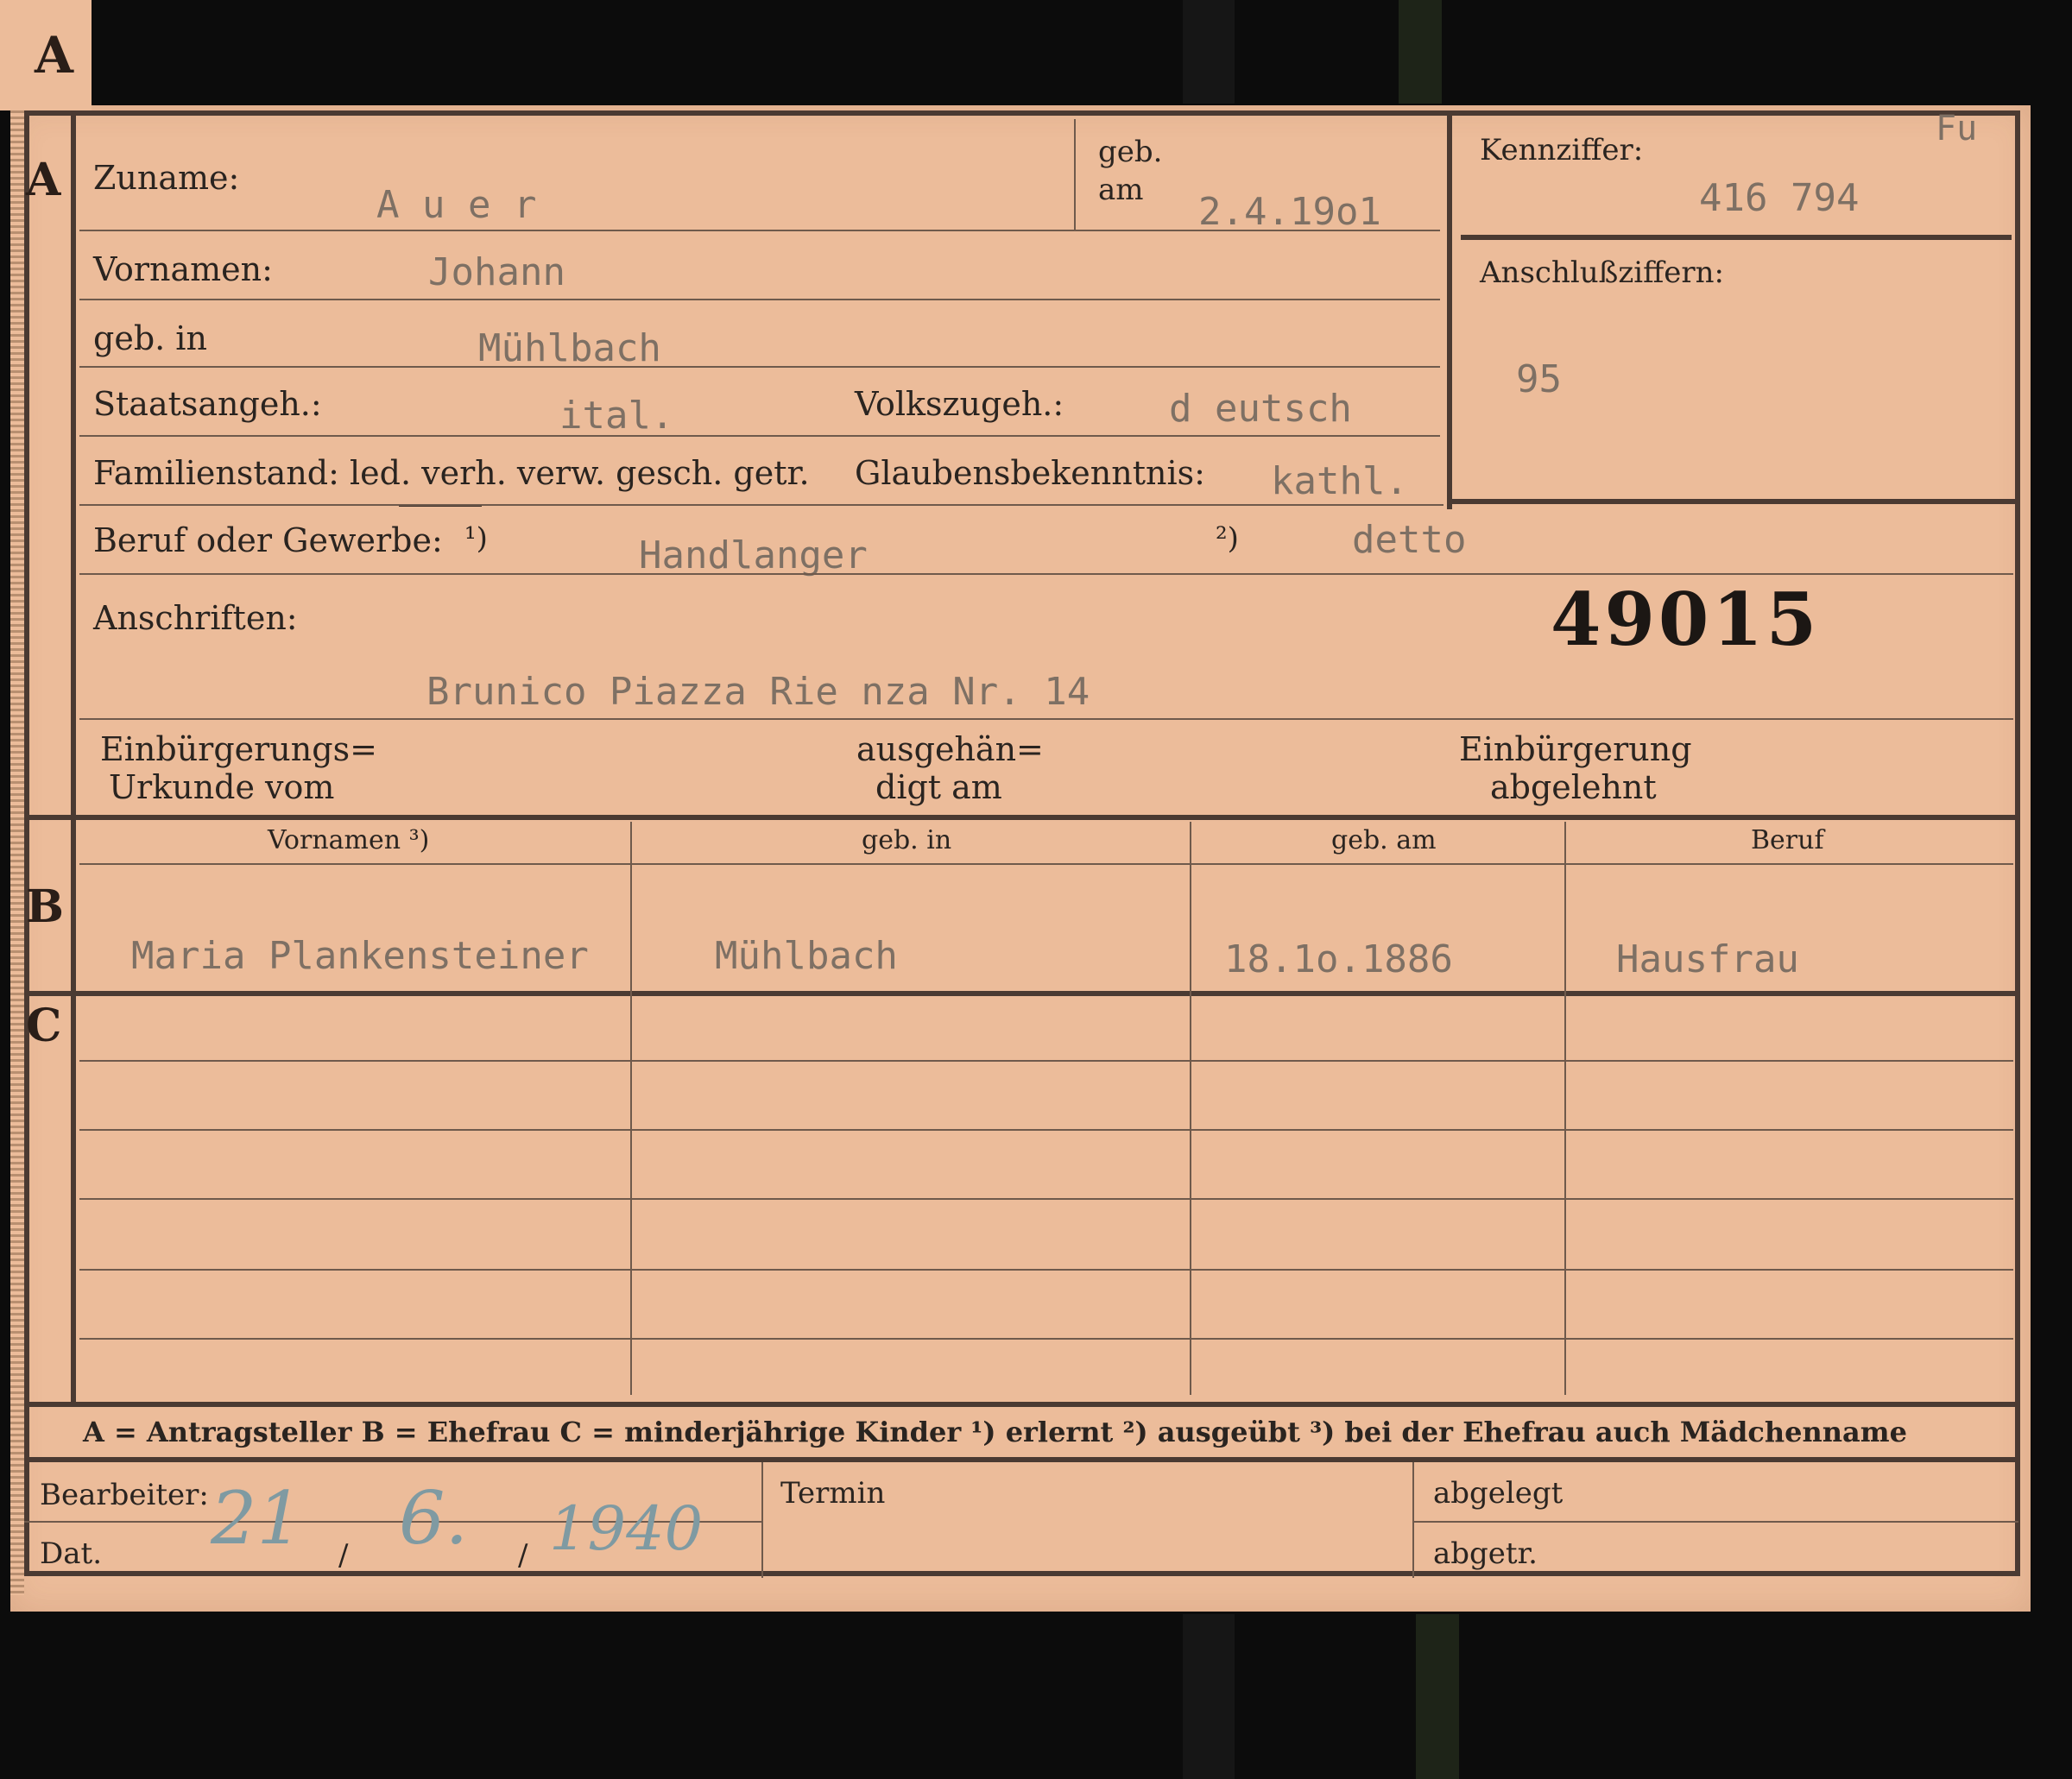  What do you see at coordinates (1736, 237) in the screenshot?
I see `id-box-divider` at bounding box center [1736, 237].